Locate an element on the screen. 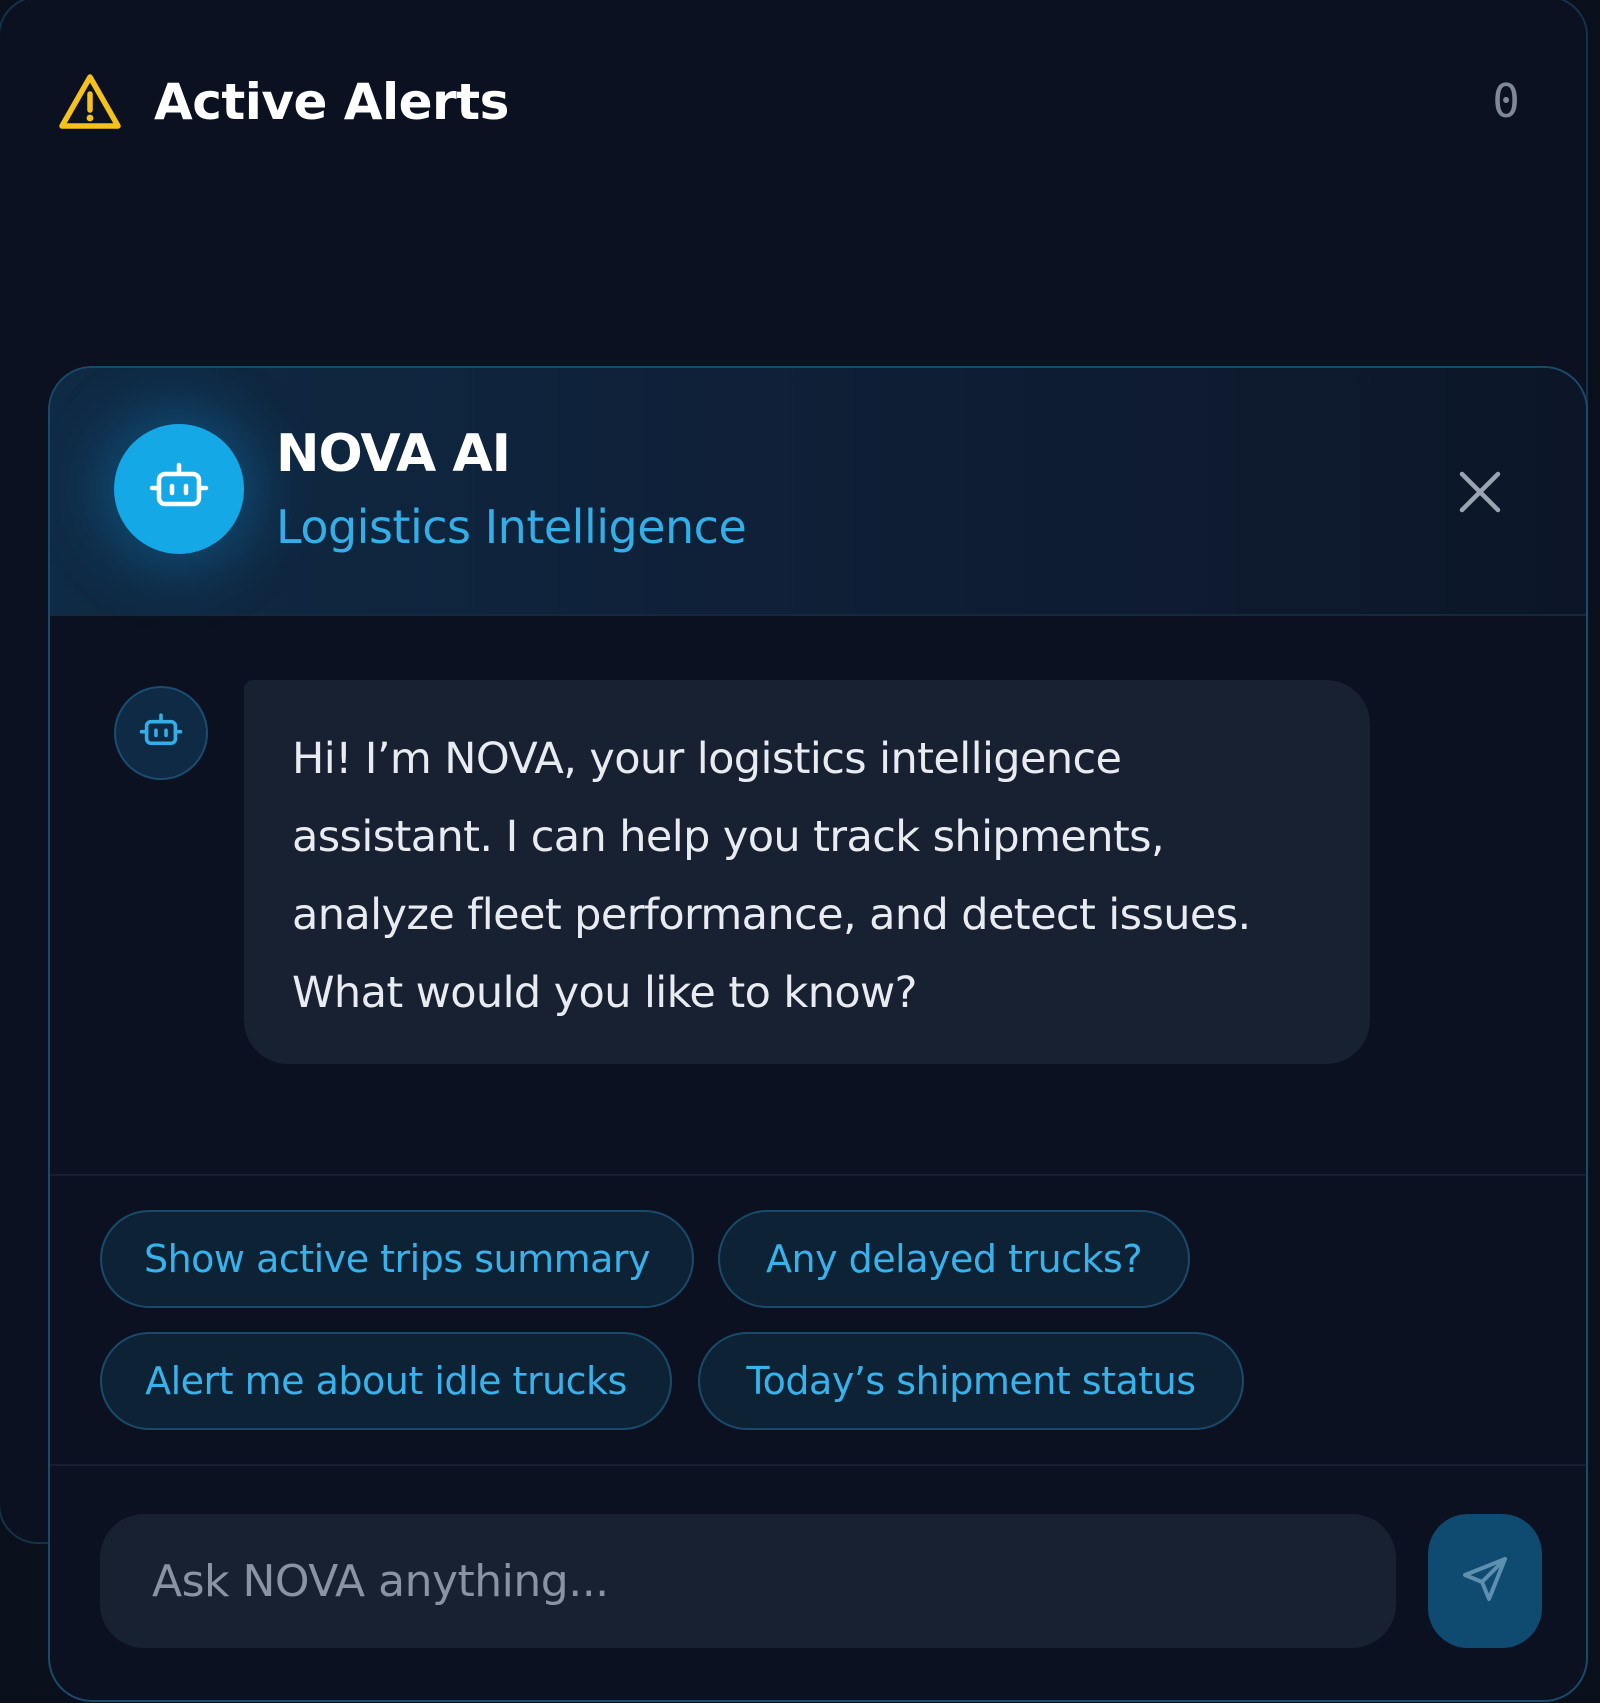 This screenshot has height=1703, width=1600. message-avatar is located at coordinates (161, 733).